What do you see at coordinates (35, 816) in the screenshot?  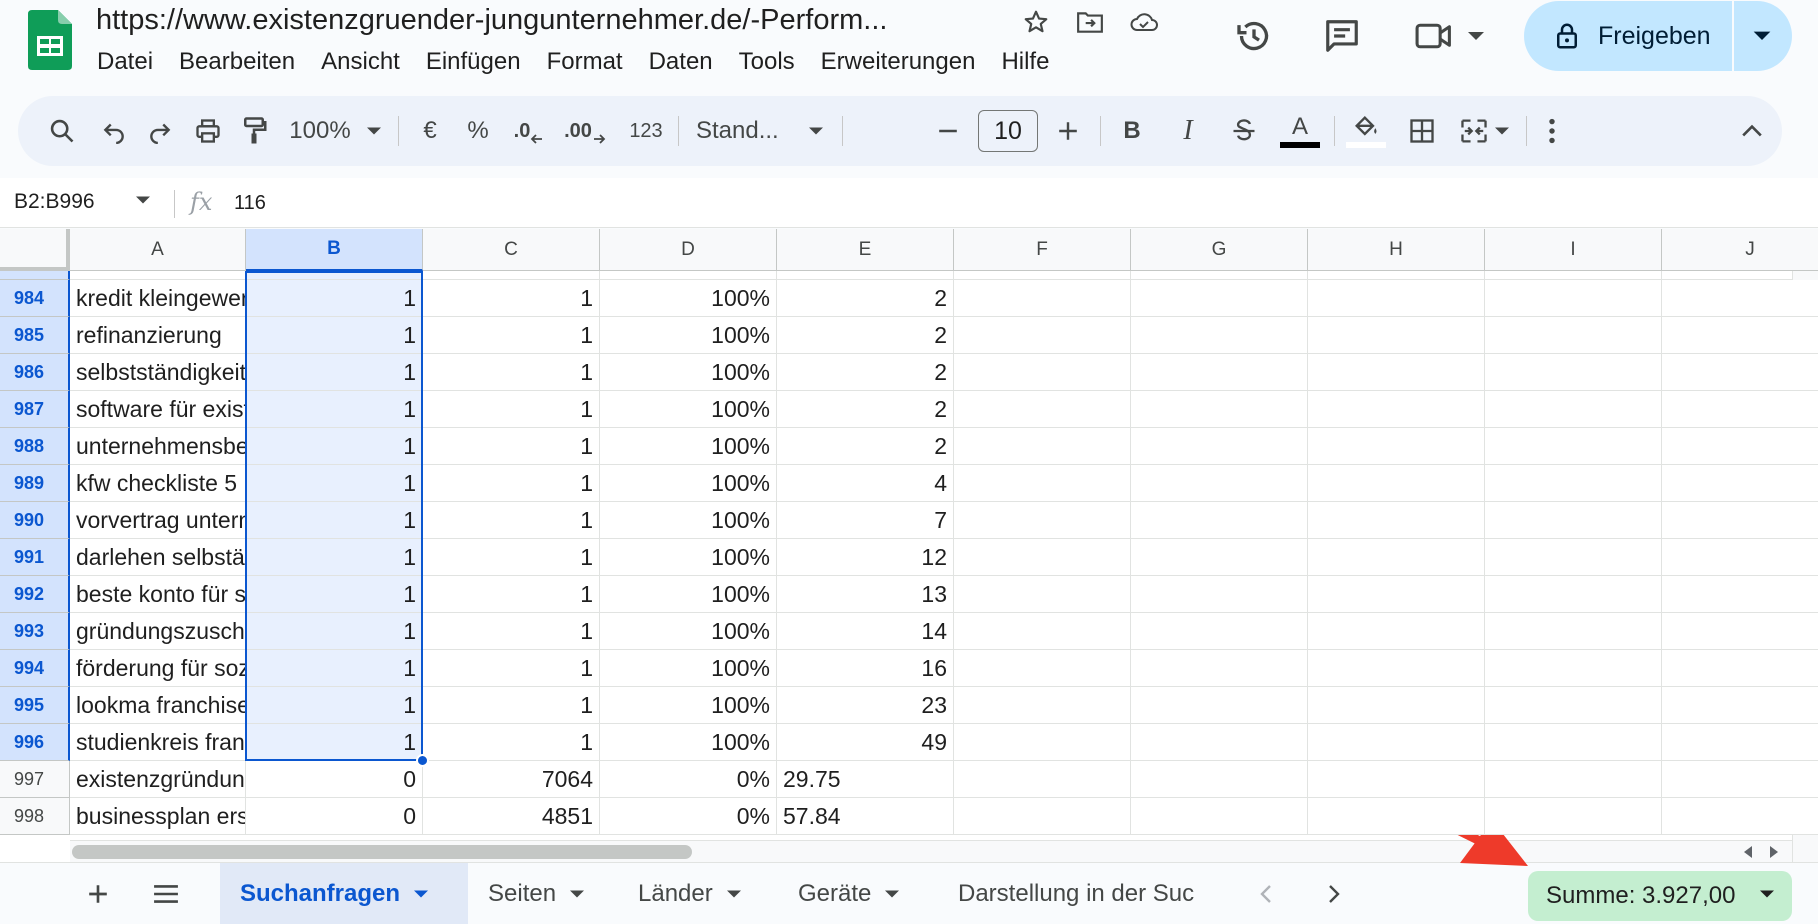 I see `row-header: 998` at bounding box center [35, 816].